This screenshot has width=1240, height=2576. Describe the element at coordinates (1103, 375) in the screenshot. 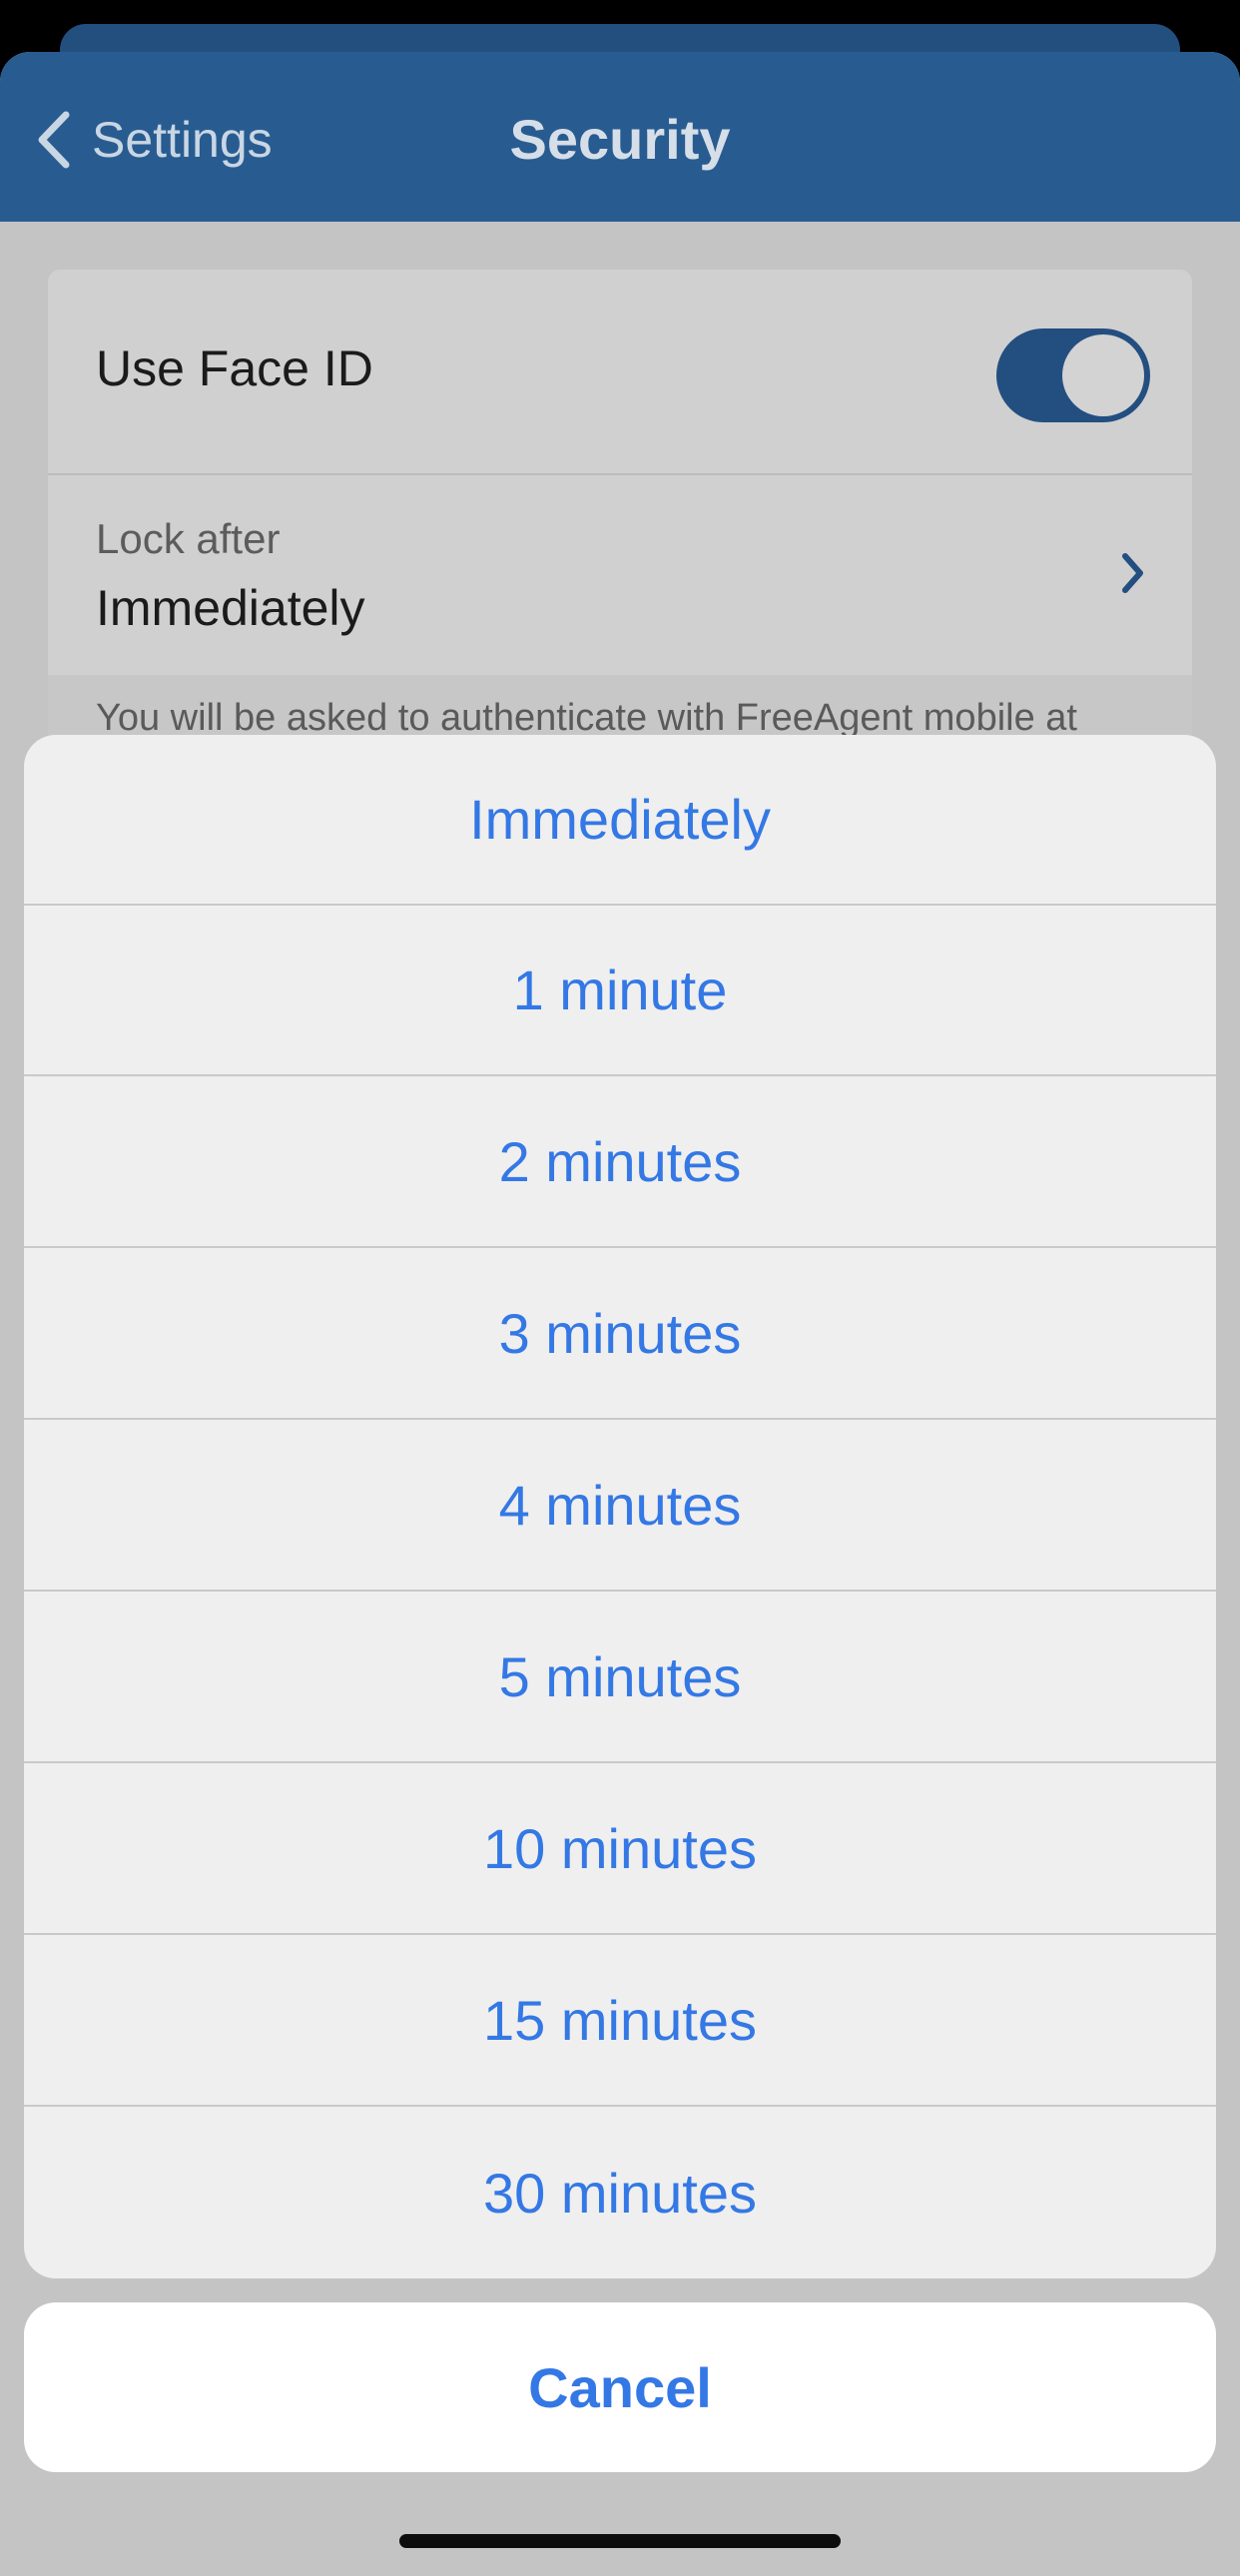

I see `toggle-knob` at that location.